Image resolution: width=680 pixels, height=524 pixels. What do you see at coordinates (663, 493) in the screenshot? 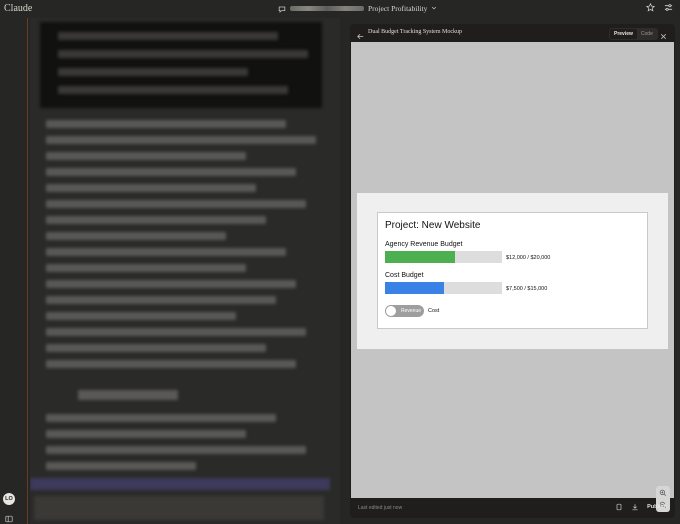
I see `zoom-in-icon` at bounding box center [663, 493].